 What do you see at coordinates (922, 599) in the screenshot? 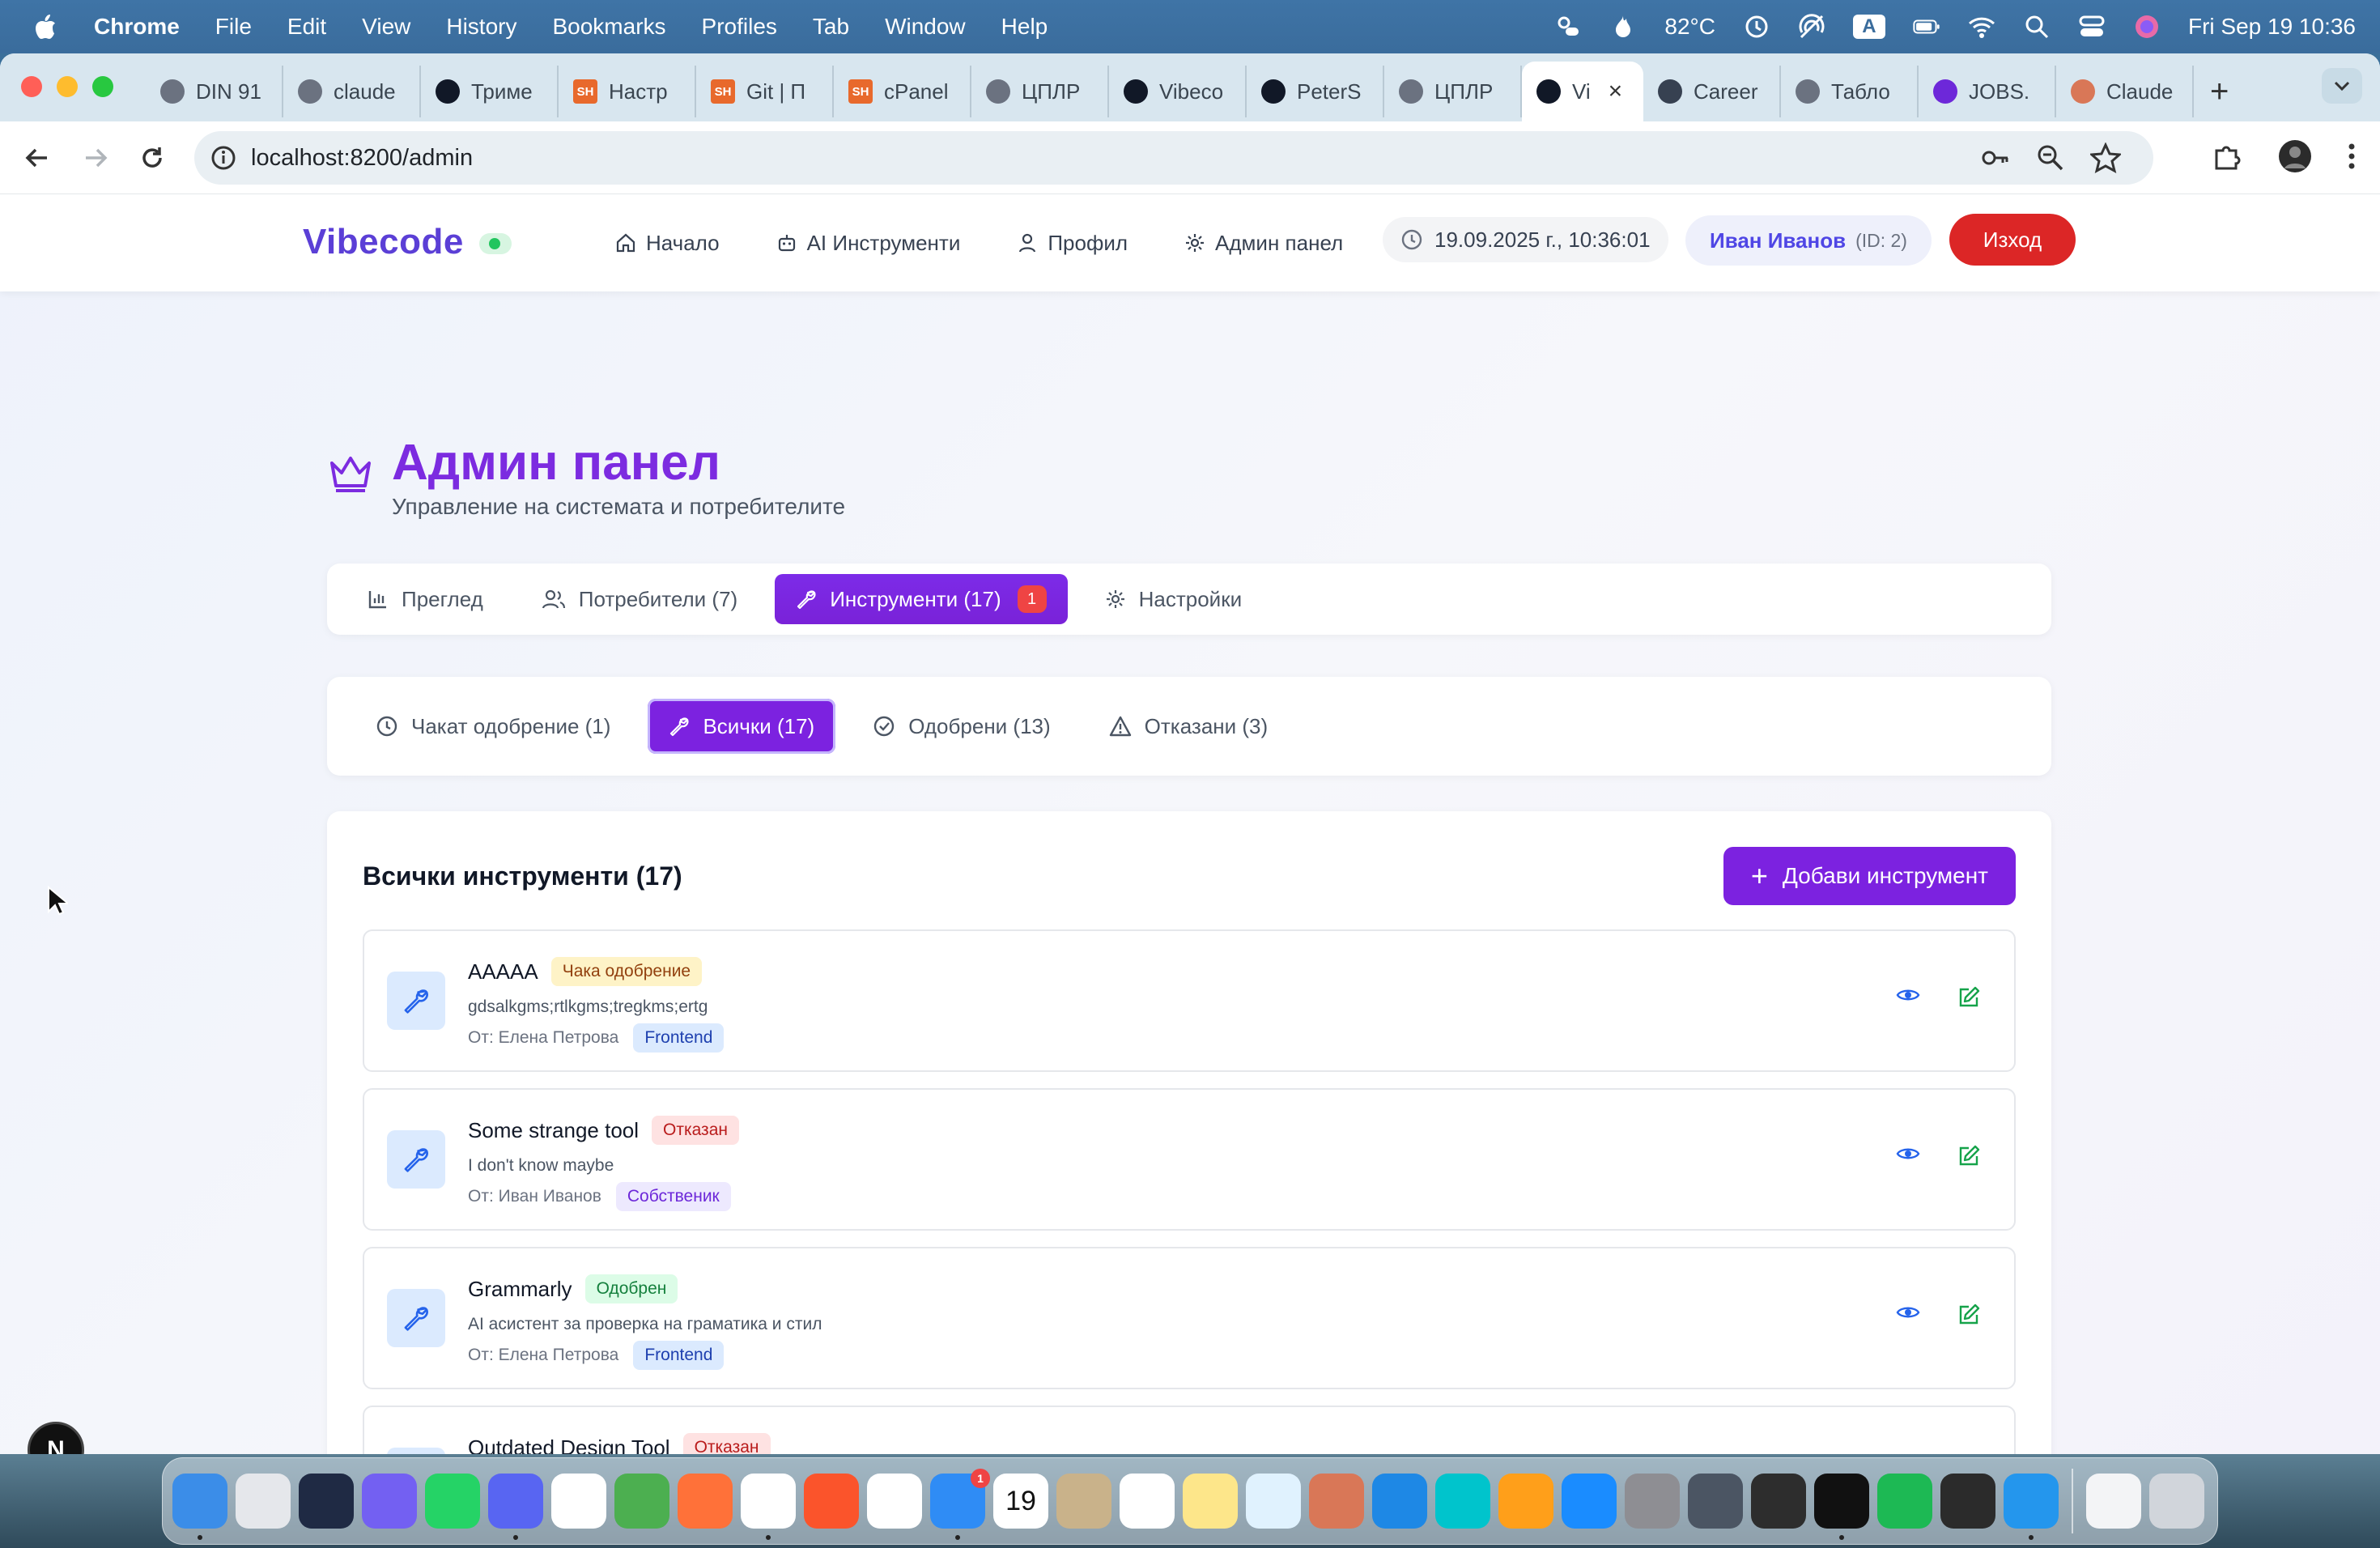
I see `tab-tools: Инструменти (17) 1` at bounding box center [922, 599].